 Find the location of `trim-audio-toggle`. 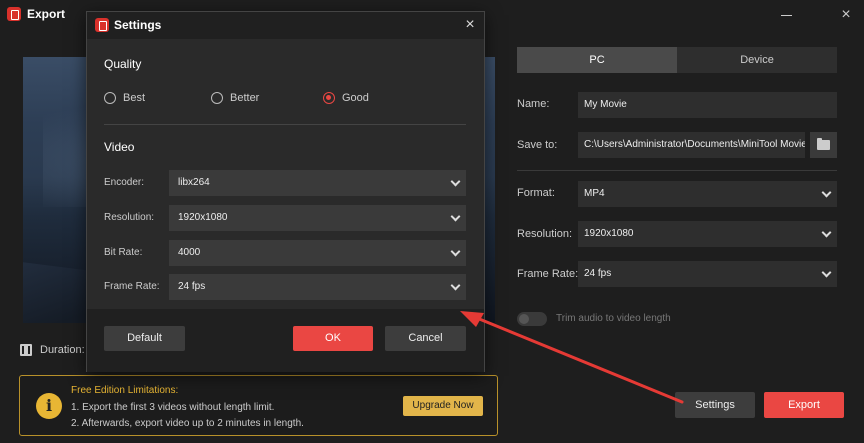

trim-audio-toggle is located at coordinates (532, 319).